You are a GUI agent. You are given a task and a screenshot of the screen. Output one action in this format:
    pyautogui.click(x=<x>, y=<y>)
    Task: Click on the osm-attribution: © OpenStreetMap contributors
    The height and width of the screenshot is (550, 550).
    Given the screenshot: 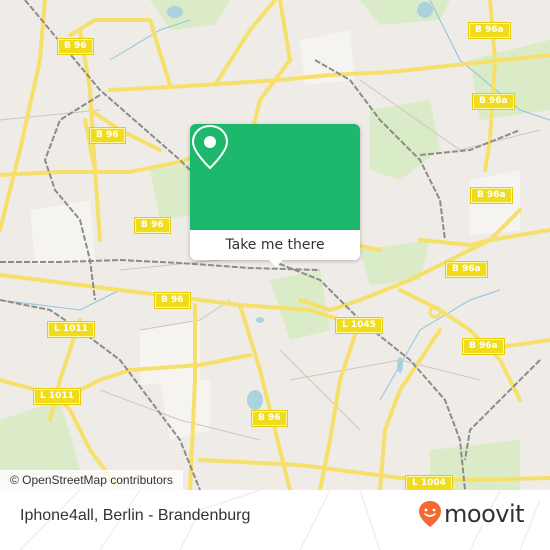 What is the action you would take?
    pyautogui.click(x=91, y=480)
    